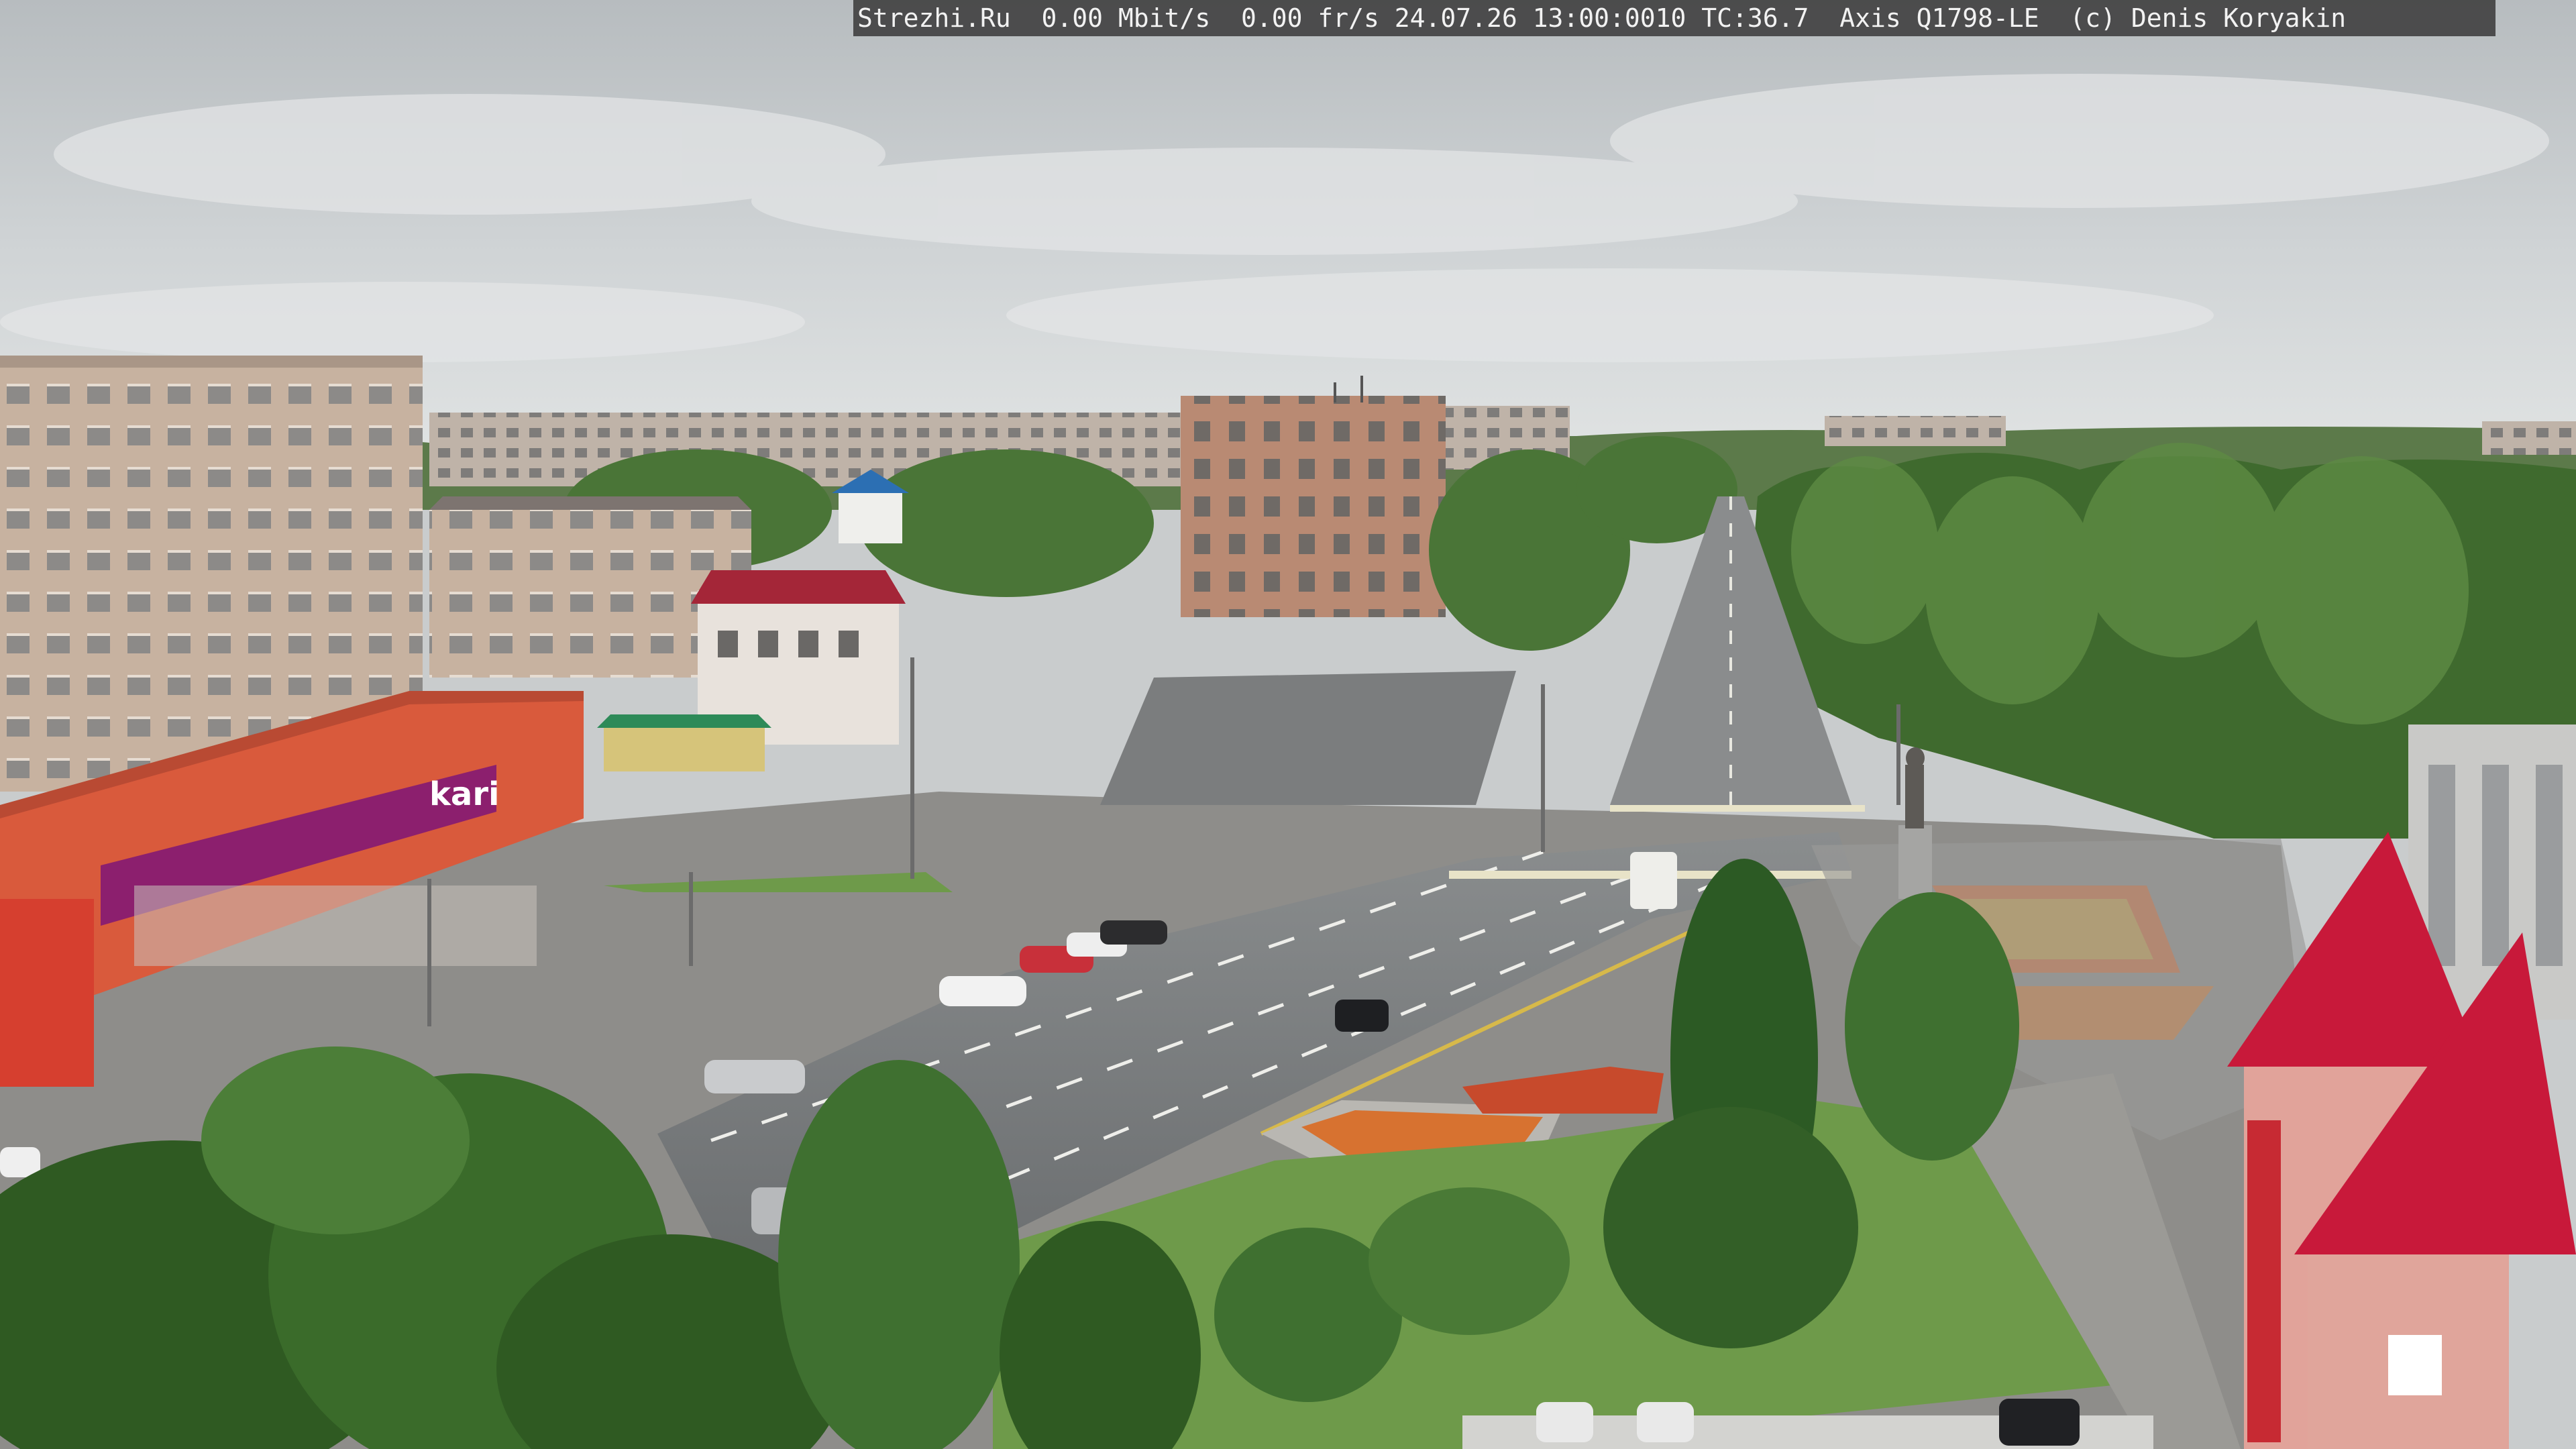  Describe the element at coordinates (464, 794) in the screenshot. I see `store-logo: kari` at that location.